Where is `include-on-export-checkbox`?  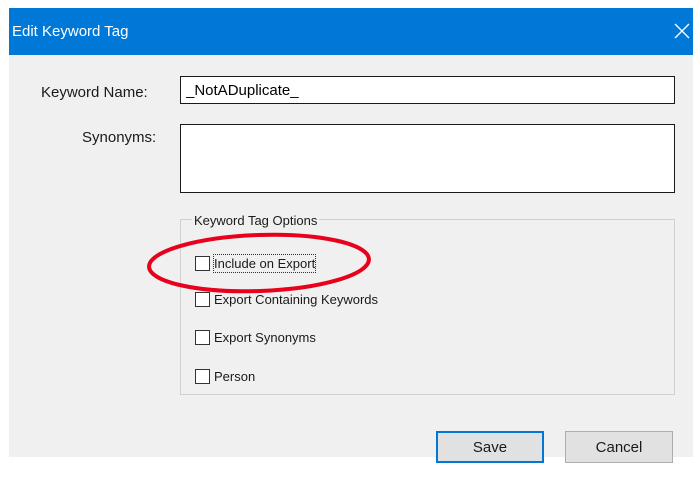
include-on-export-checkbox is located at coordinates (202, 263).